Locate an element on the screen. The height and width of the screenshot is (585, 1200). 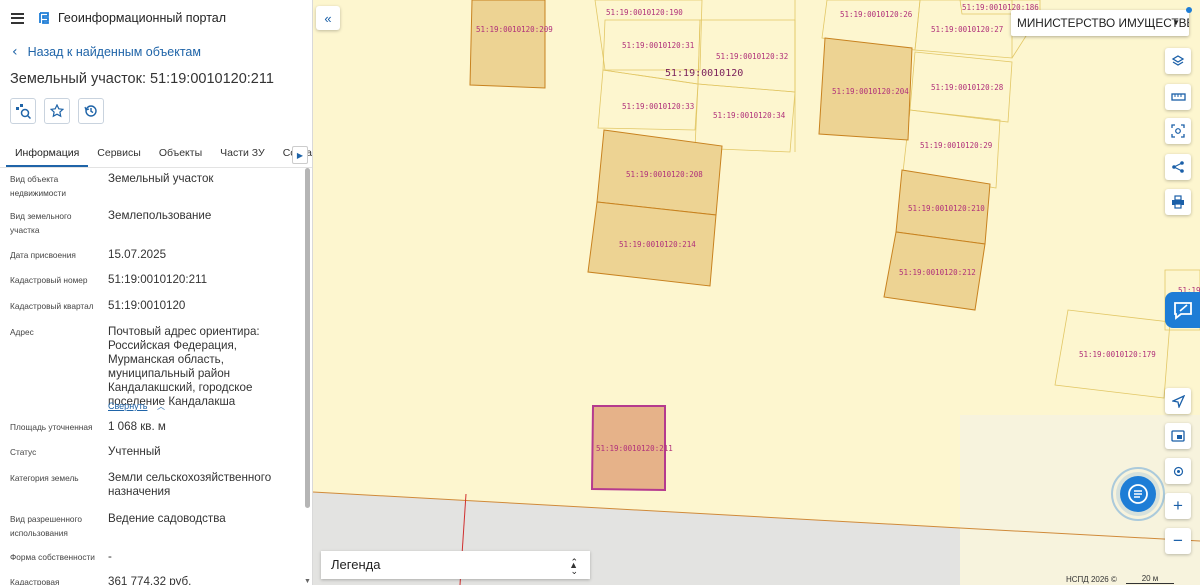
property-label: Кадастровая is located at coordinates (35, 581).